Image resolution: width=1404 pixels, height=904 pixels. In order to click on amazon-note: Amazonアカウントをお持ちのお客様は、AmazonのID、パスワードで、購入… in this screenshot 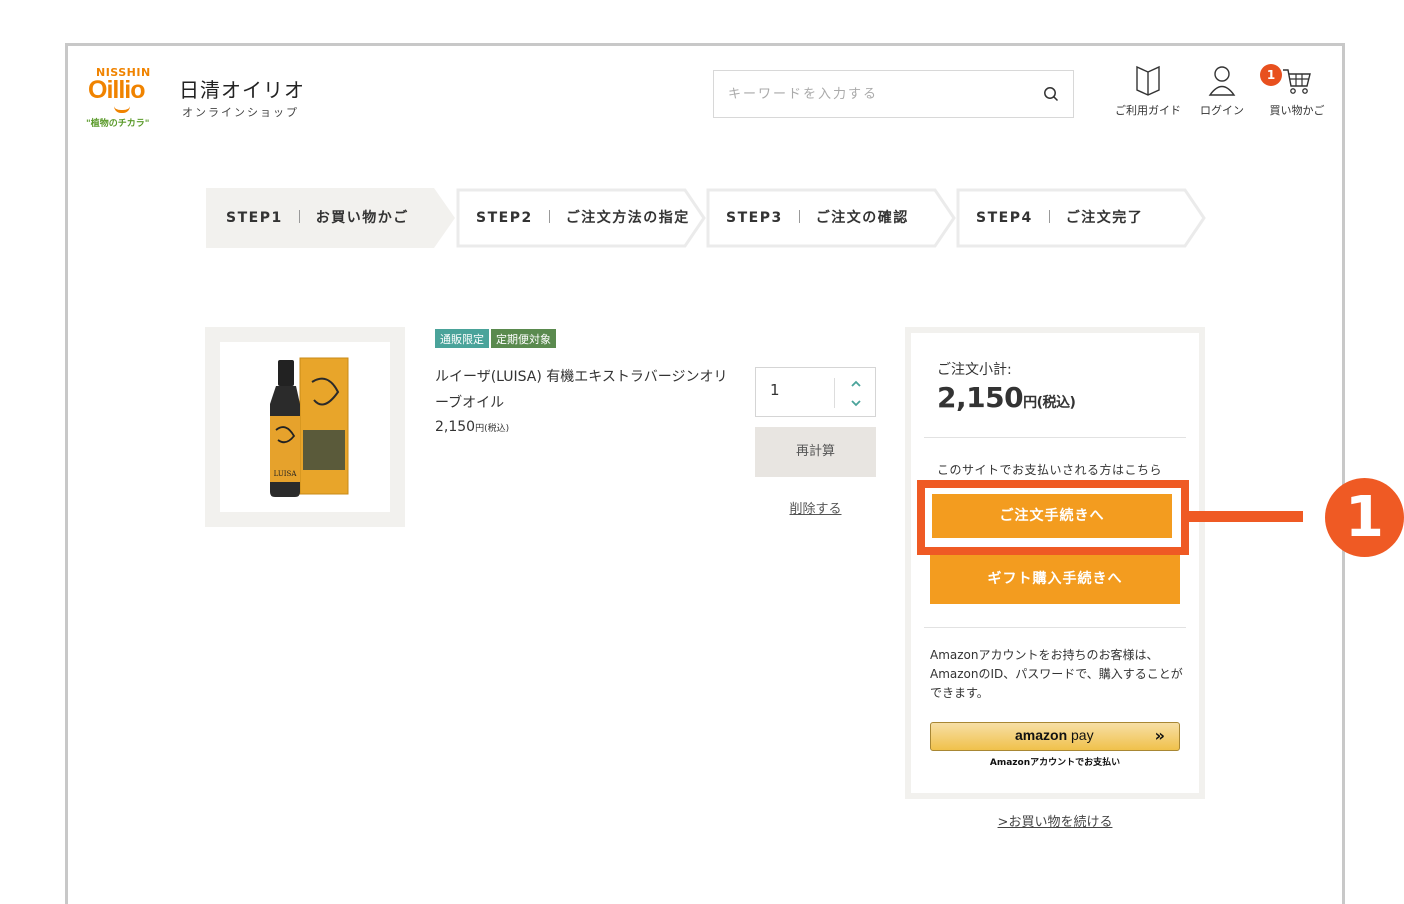, I will do `click(1056, 674)`.